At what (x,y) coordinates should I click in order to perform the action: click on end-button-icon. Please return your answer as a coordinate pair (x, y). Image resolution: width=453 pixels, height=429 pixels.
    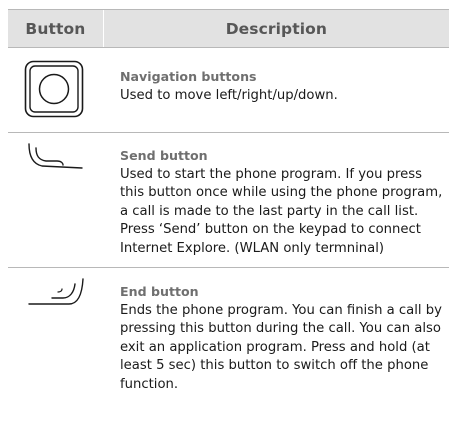
    Looking at the image, I should click on (56, 291).